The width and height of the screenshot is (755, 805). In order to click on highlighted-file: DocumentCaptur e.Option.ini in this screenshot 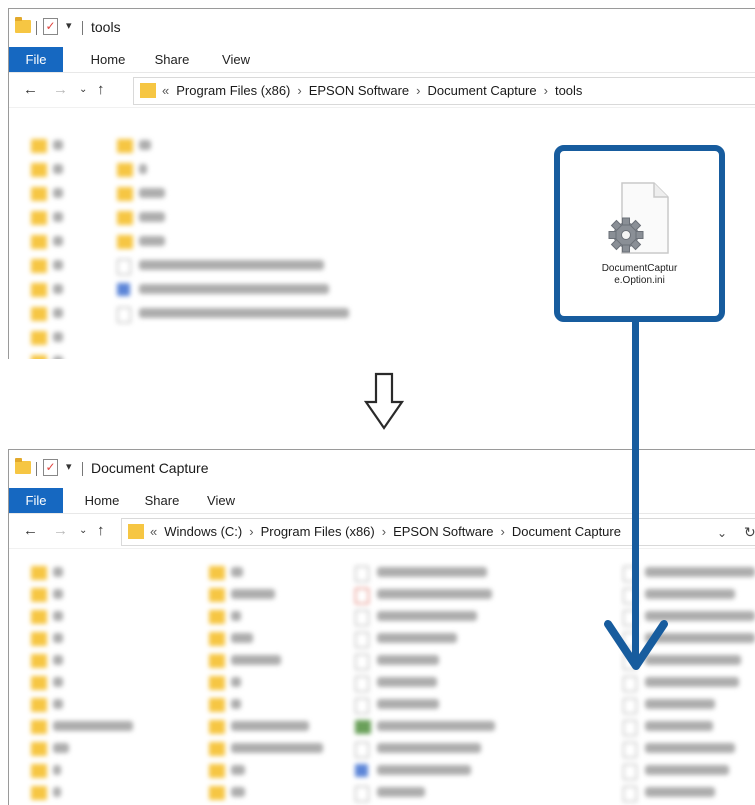, I will do `click(639, 233)`.